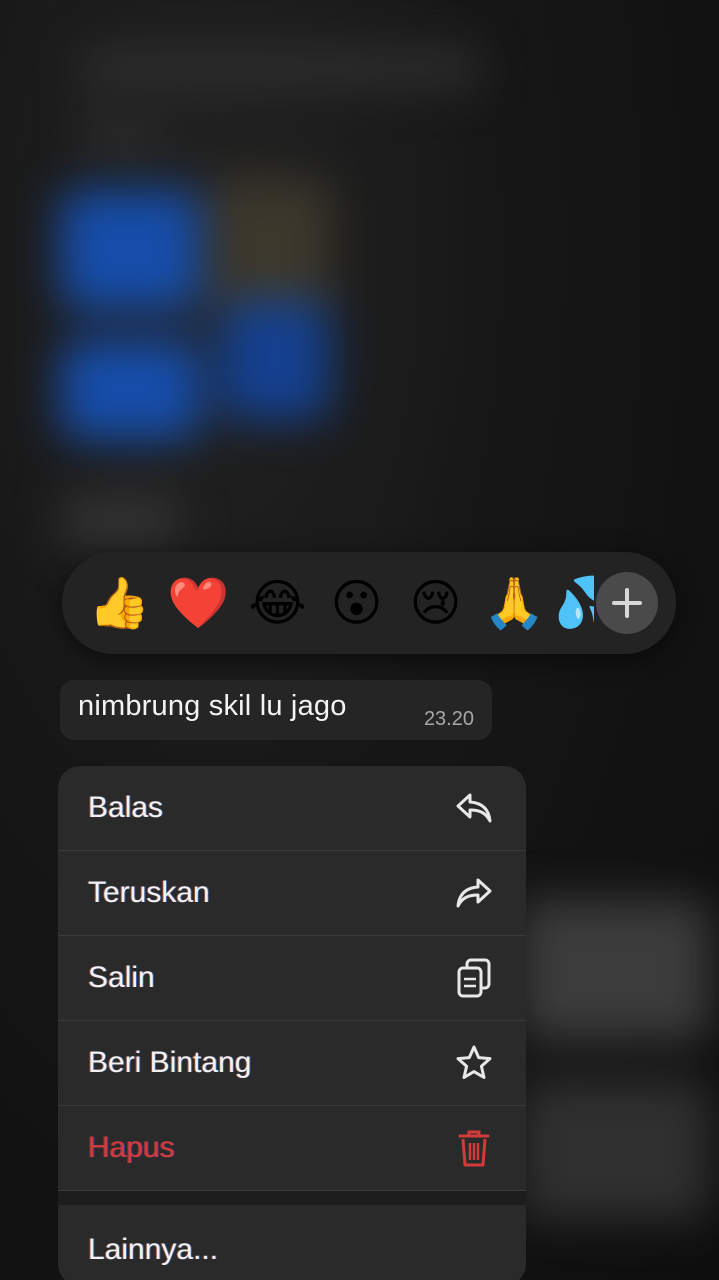 Image resolution: width=719 pixels, height=1280 pixels. Describe the element at coordinates (474, 1063) in the screenshot. I see `star-icon` at that location.